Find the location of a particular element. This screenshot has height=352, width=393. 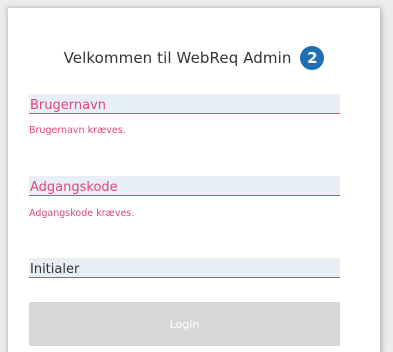

initials-input is located at coordinates (184, 269).